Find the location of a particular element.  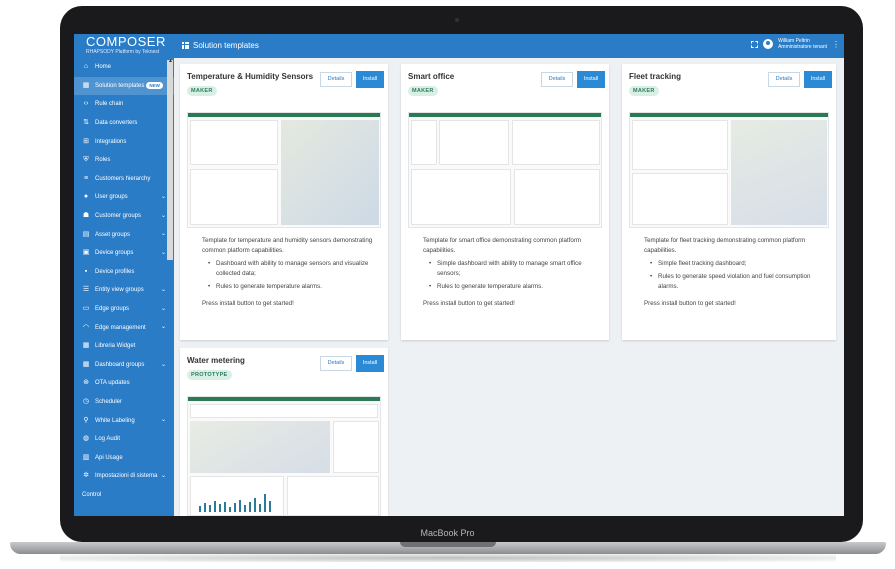

sidebar-item-rule-chain: ‹› Rule chain is located at coordinates (124, 104).